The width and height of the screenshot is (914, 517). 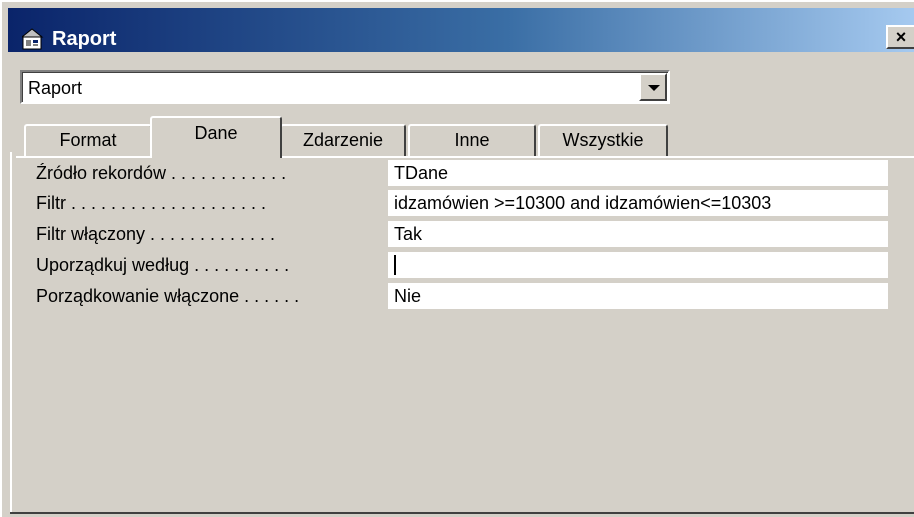 I want to click on properties-sheet-icon, so click(x=33, y=39).